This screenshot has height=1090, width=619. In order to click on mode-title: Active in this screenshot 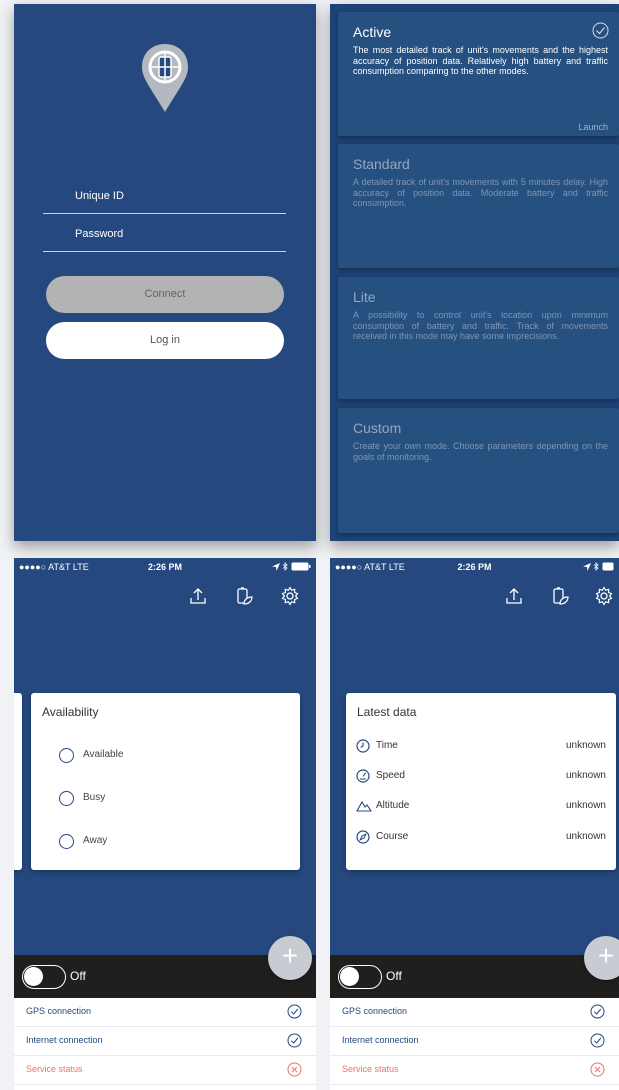, I will do `click(372, 32)`.